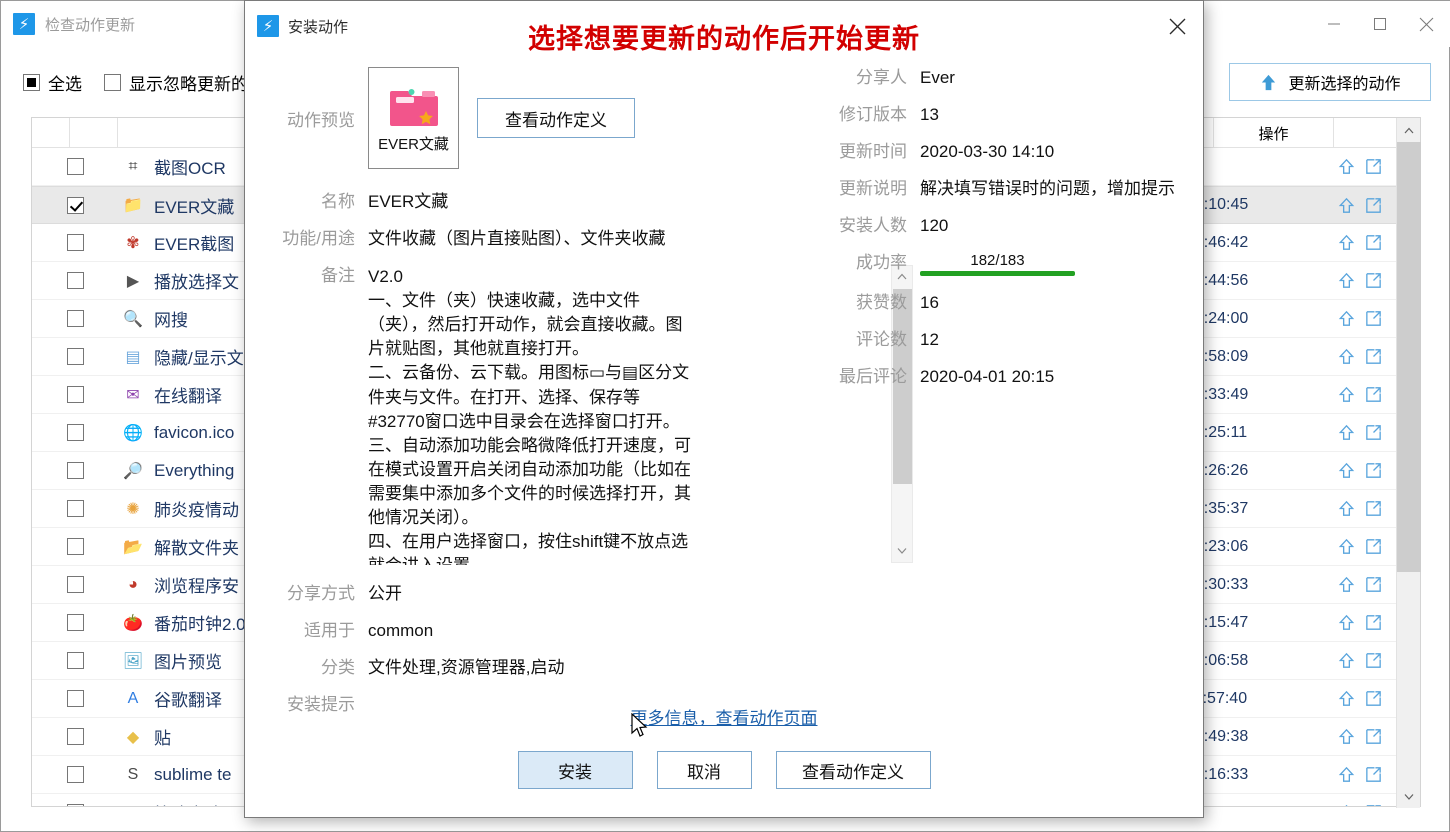 This screenshot has width=1450, height=832. I want to click on show-ignored-checkbox: 显示忽略更新的, so click(176, 82).